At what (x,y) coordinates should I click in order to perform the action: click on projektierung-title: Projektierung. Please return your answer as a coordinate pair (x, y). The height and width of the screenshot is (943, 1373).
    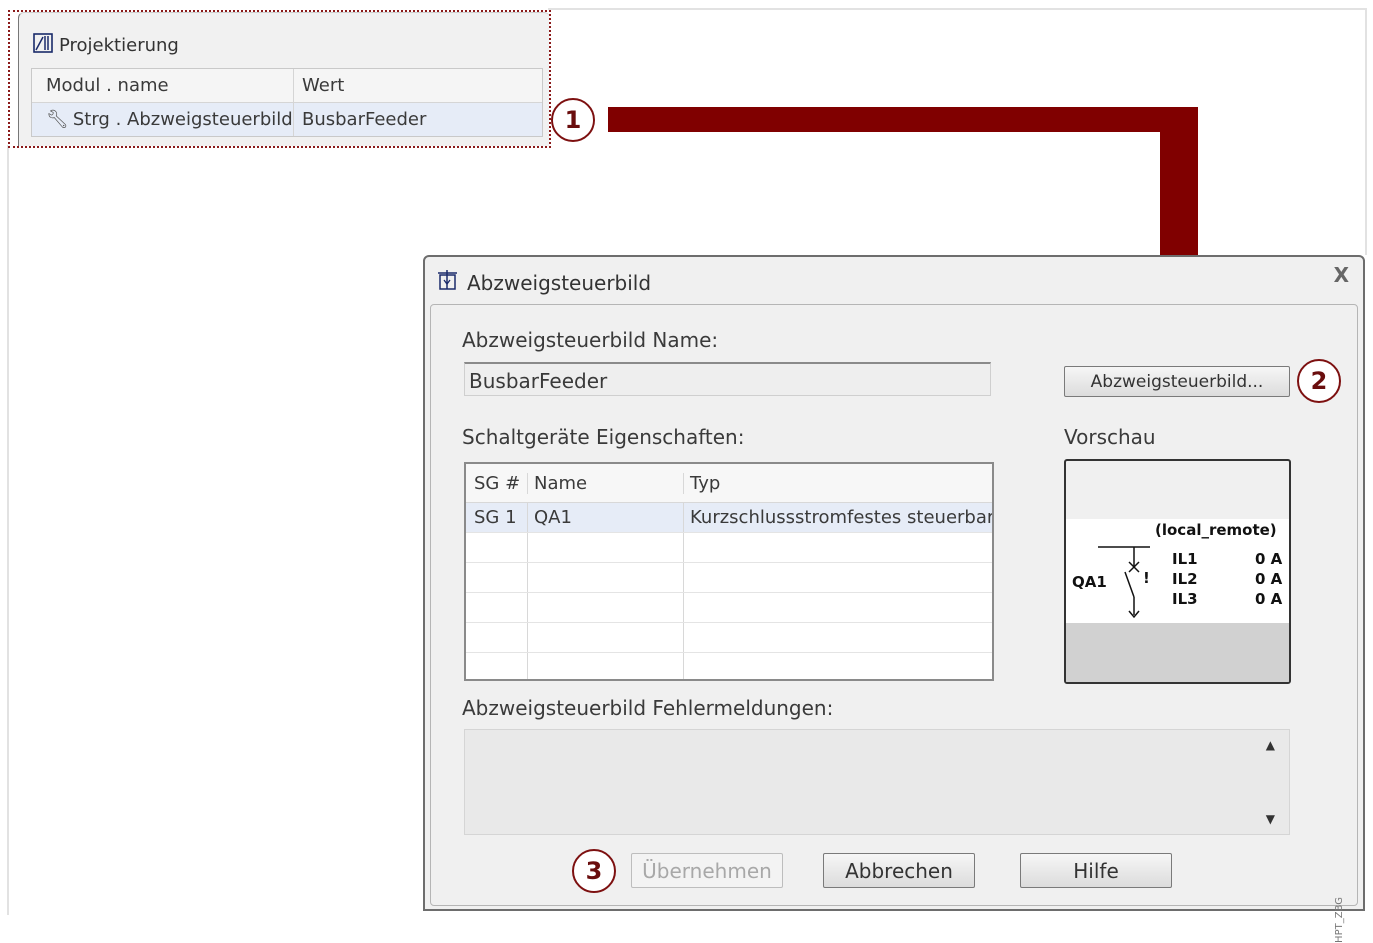
    Looking at the image, I should click on (106, 45).